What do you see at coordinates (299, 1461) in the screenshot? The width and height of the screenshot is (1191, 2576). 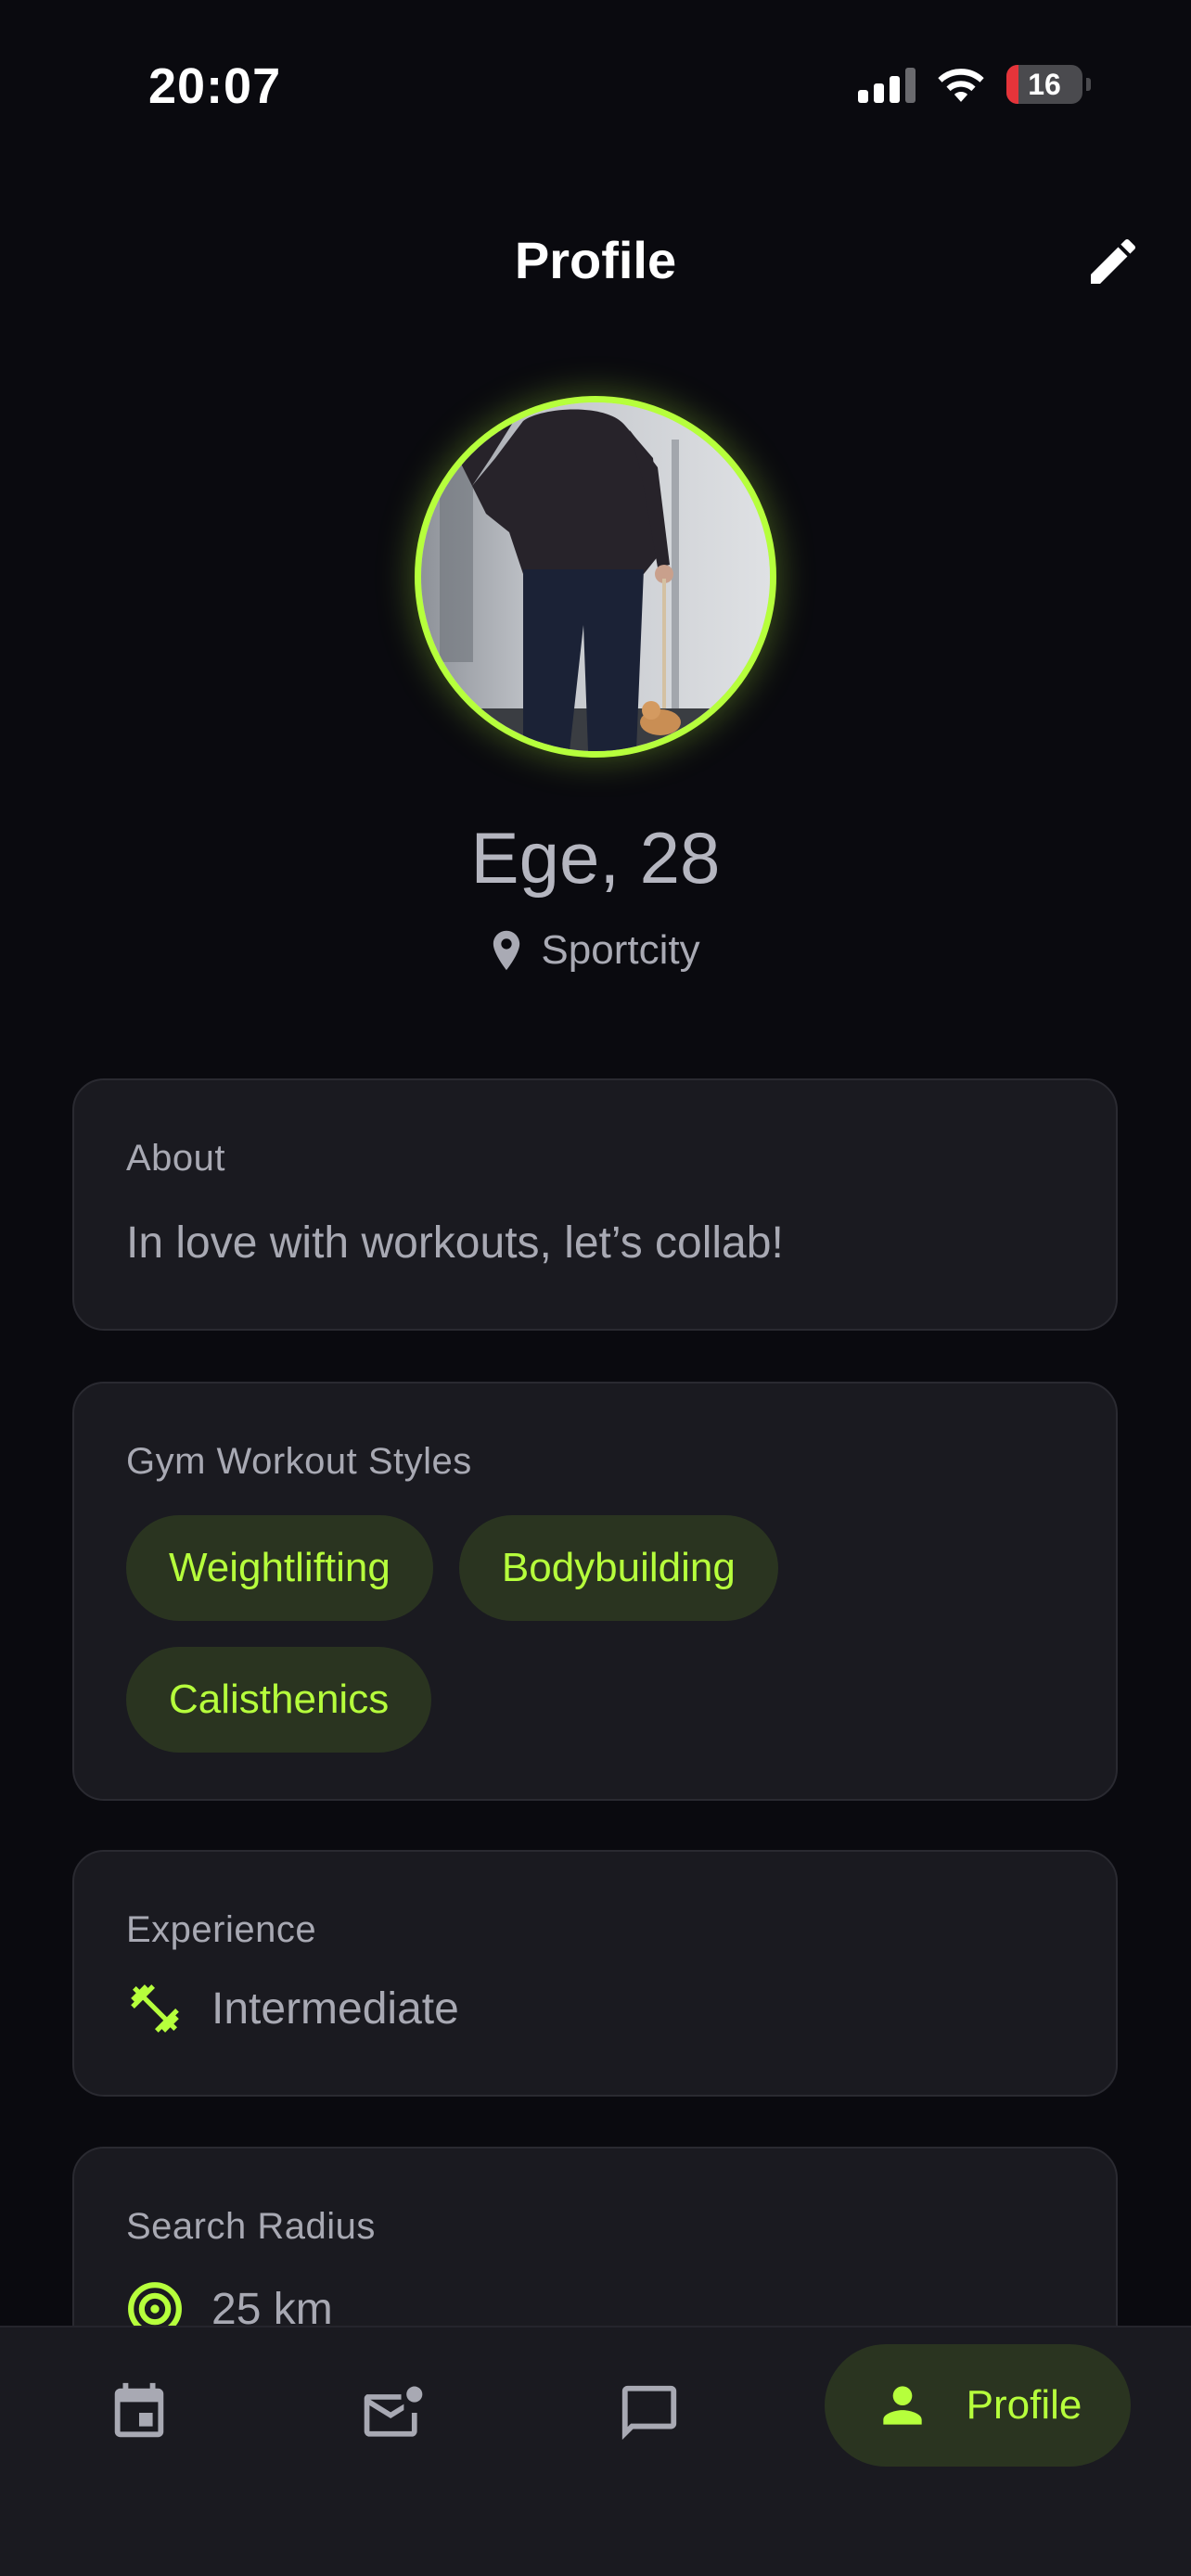 I see `workout-styles-title: Gym Workout Styles` at bounding box center [299, 1461].